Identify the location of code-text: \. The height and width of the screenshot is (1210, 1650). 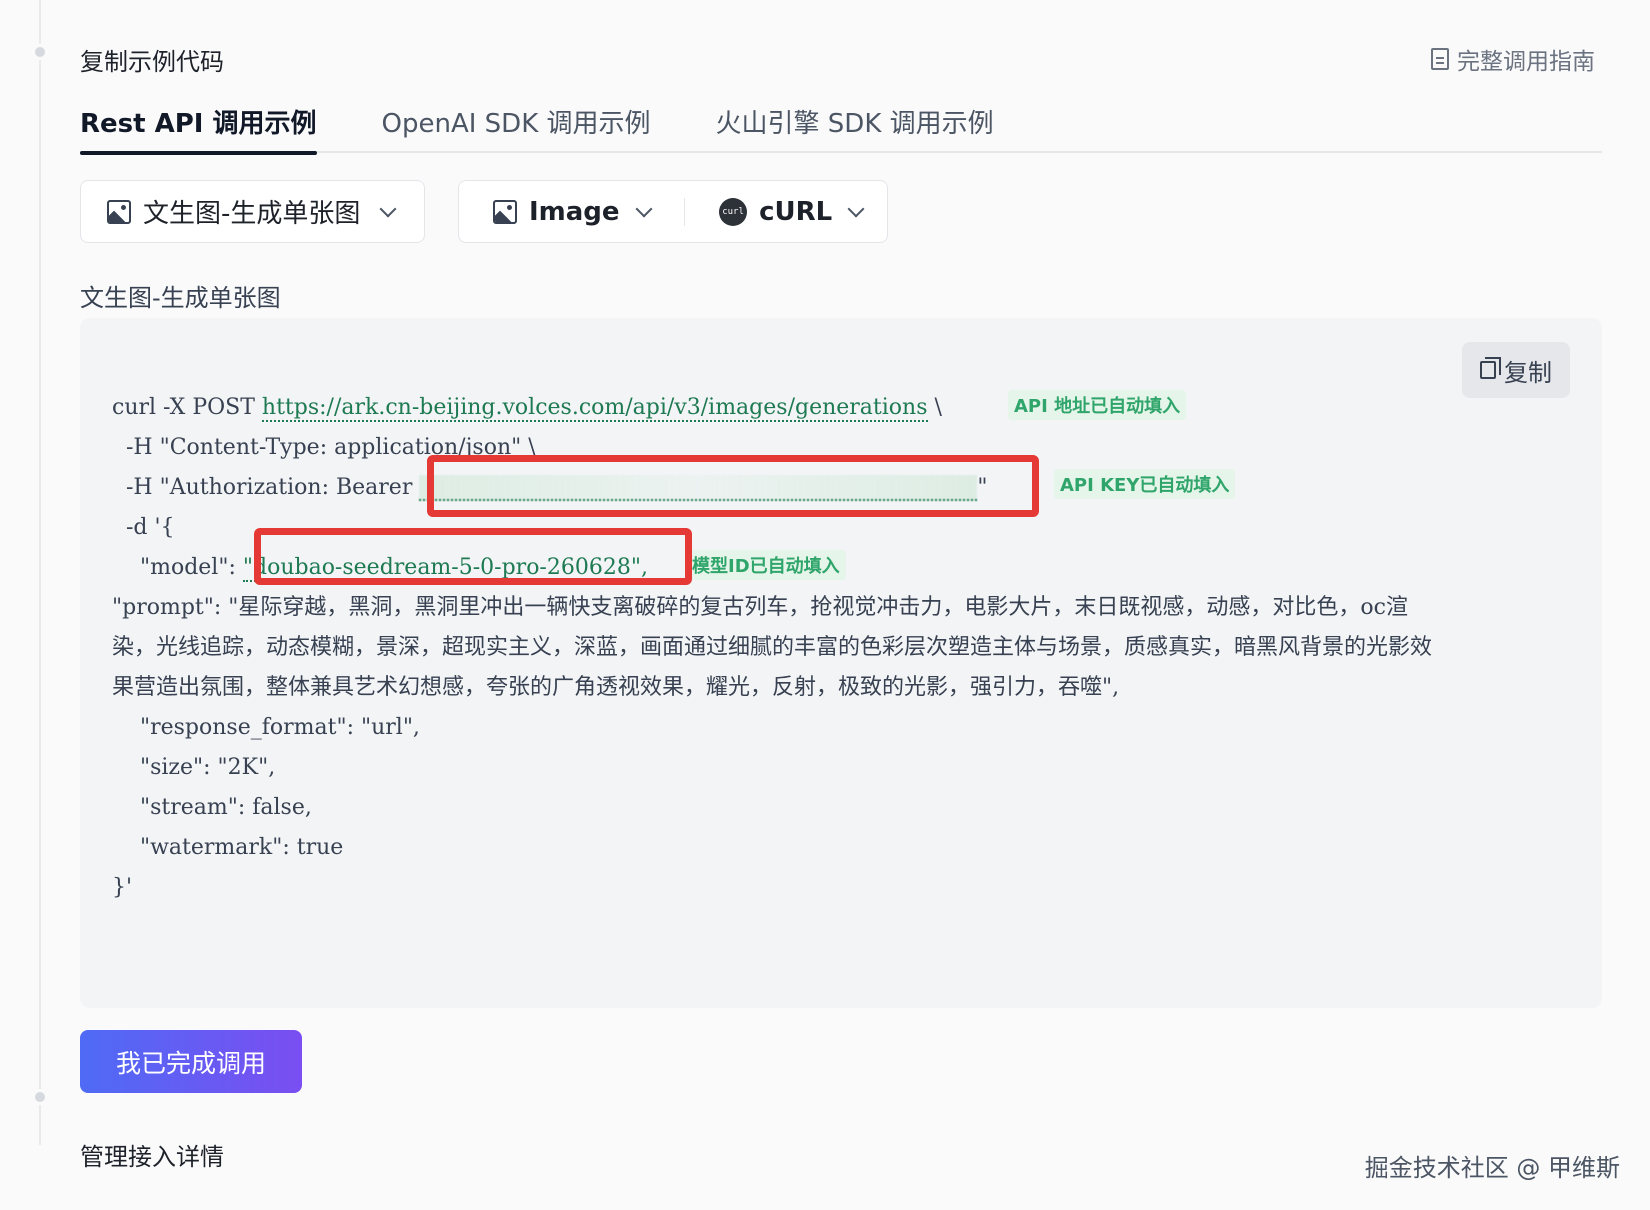
(934, 407).